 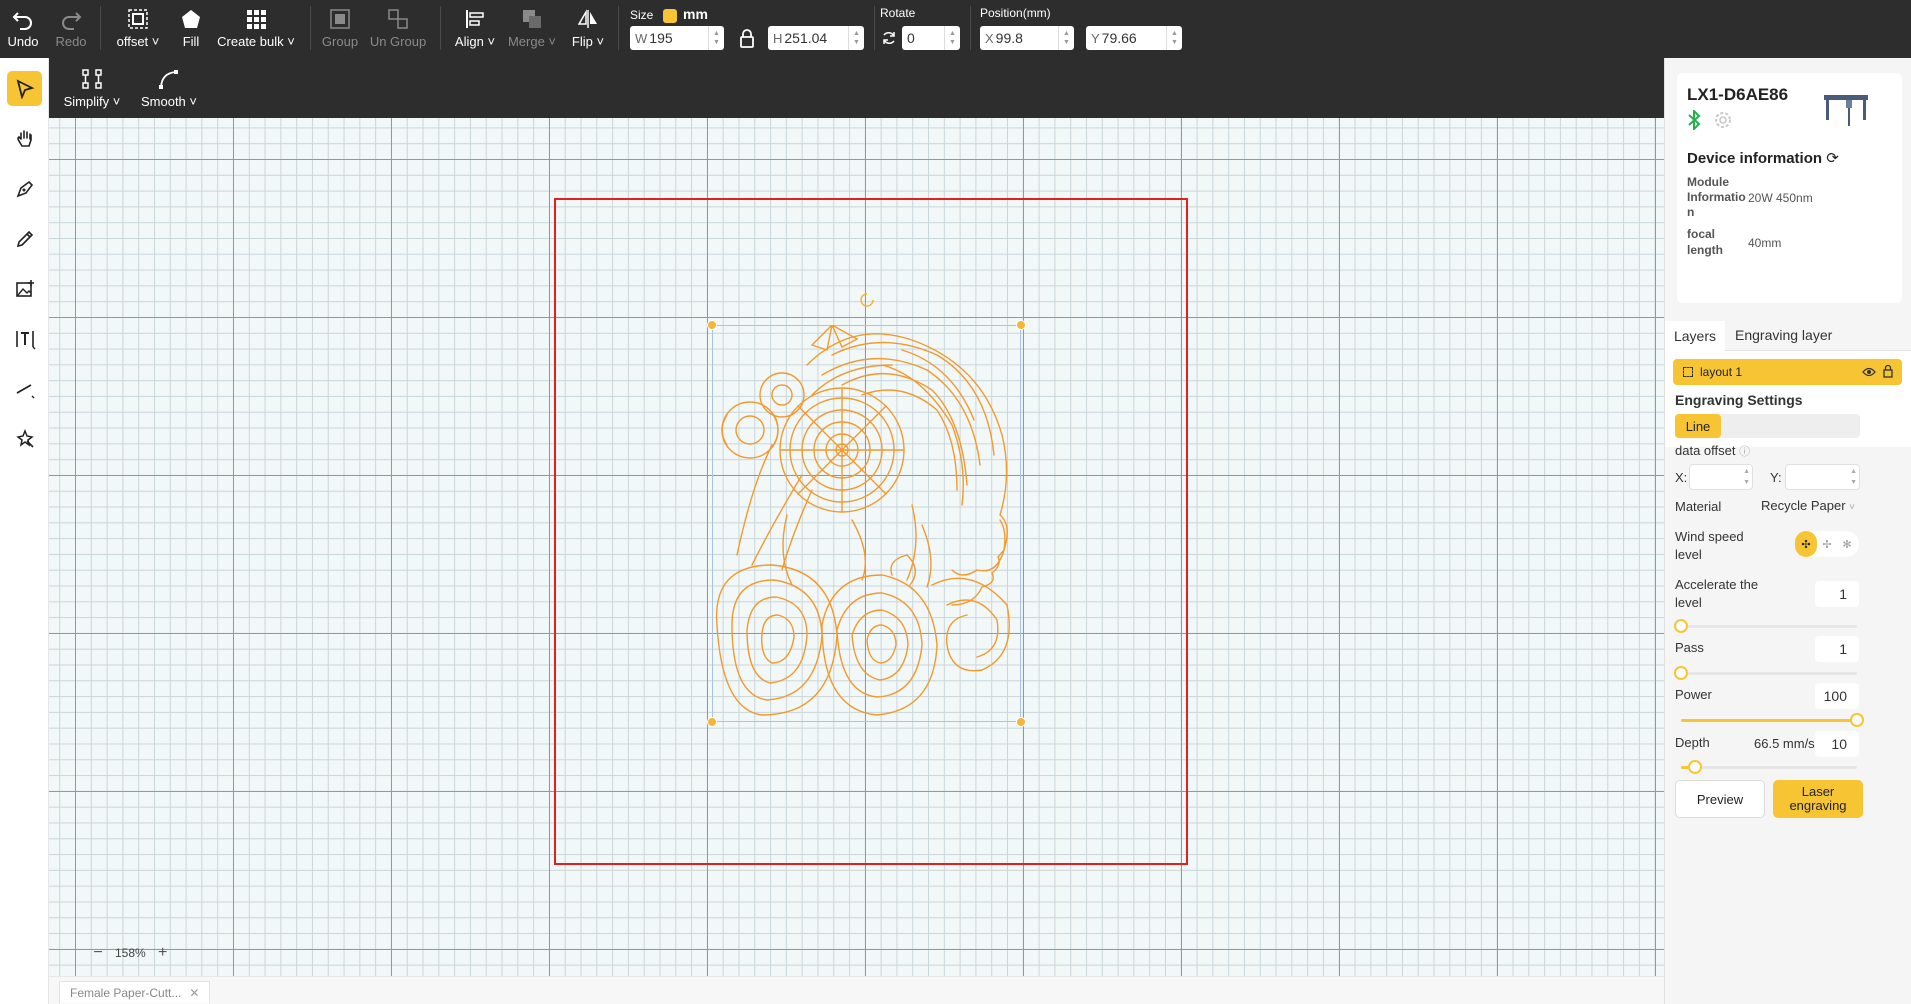 What do you see at coordinates (1721, 477) in the screenshot?
I see `offset-x-input: ▲ ▼` at bounding box center [1721, 477].